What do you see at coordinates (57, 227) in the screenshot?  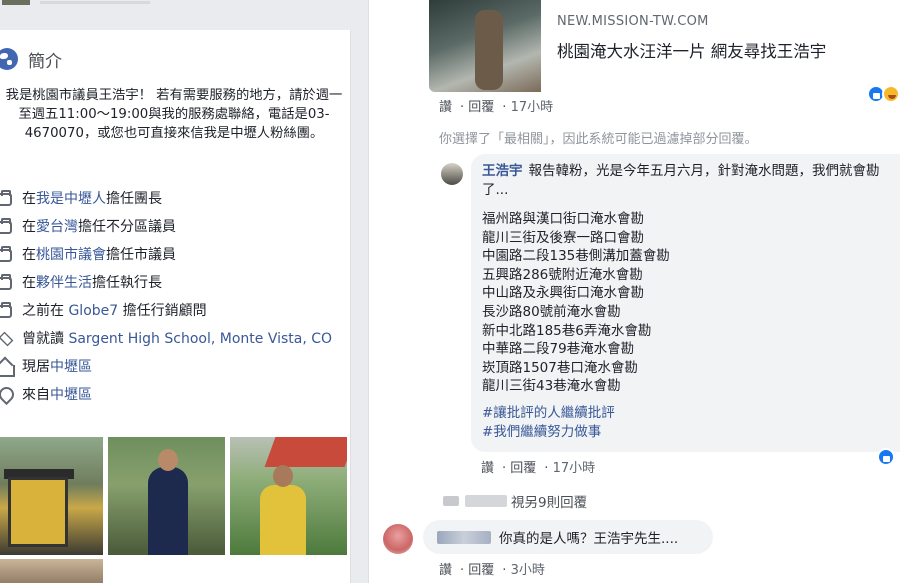 I see `row-link: 愛台灣` at bounding box center [57, 227].